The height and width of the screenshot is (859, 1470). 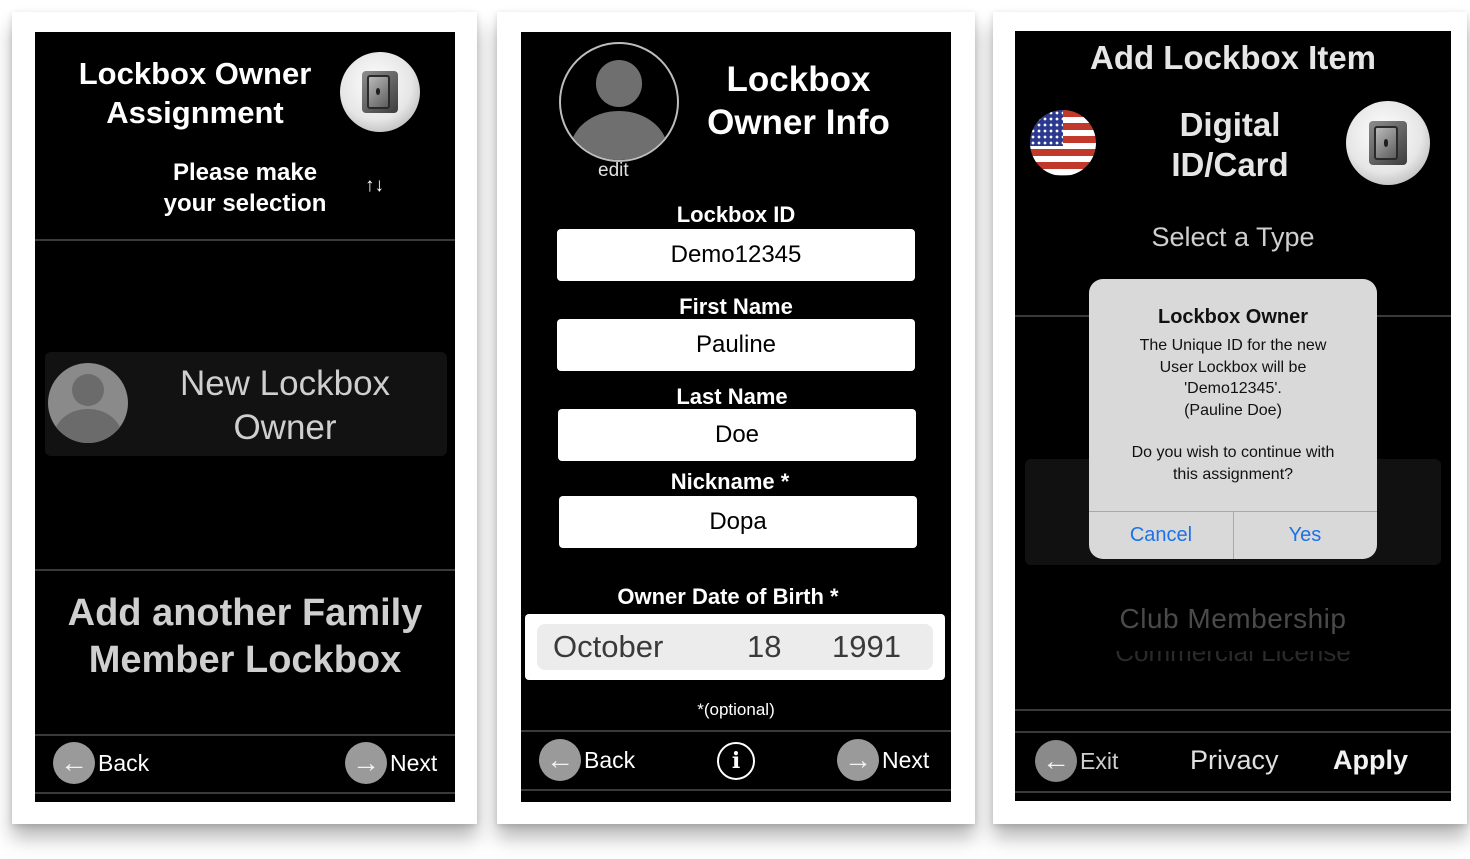 What do you see at coordinates (245, 613) in the screenshot?
I see `add-family-member-line1: Add another Family` at bounding box center [245, 613].